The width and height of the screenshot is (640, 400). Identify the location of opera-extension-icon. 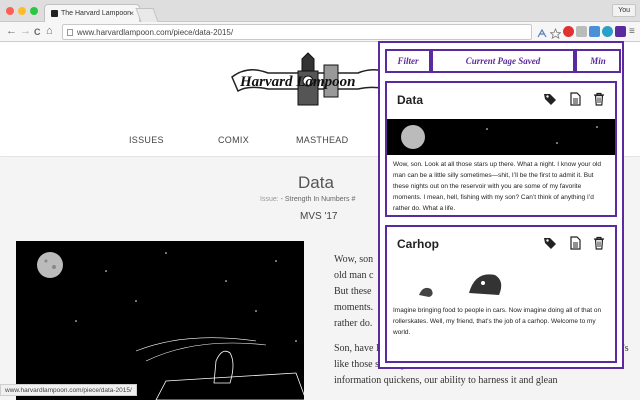
(568, 31).